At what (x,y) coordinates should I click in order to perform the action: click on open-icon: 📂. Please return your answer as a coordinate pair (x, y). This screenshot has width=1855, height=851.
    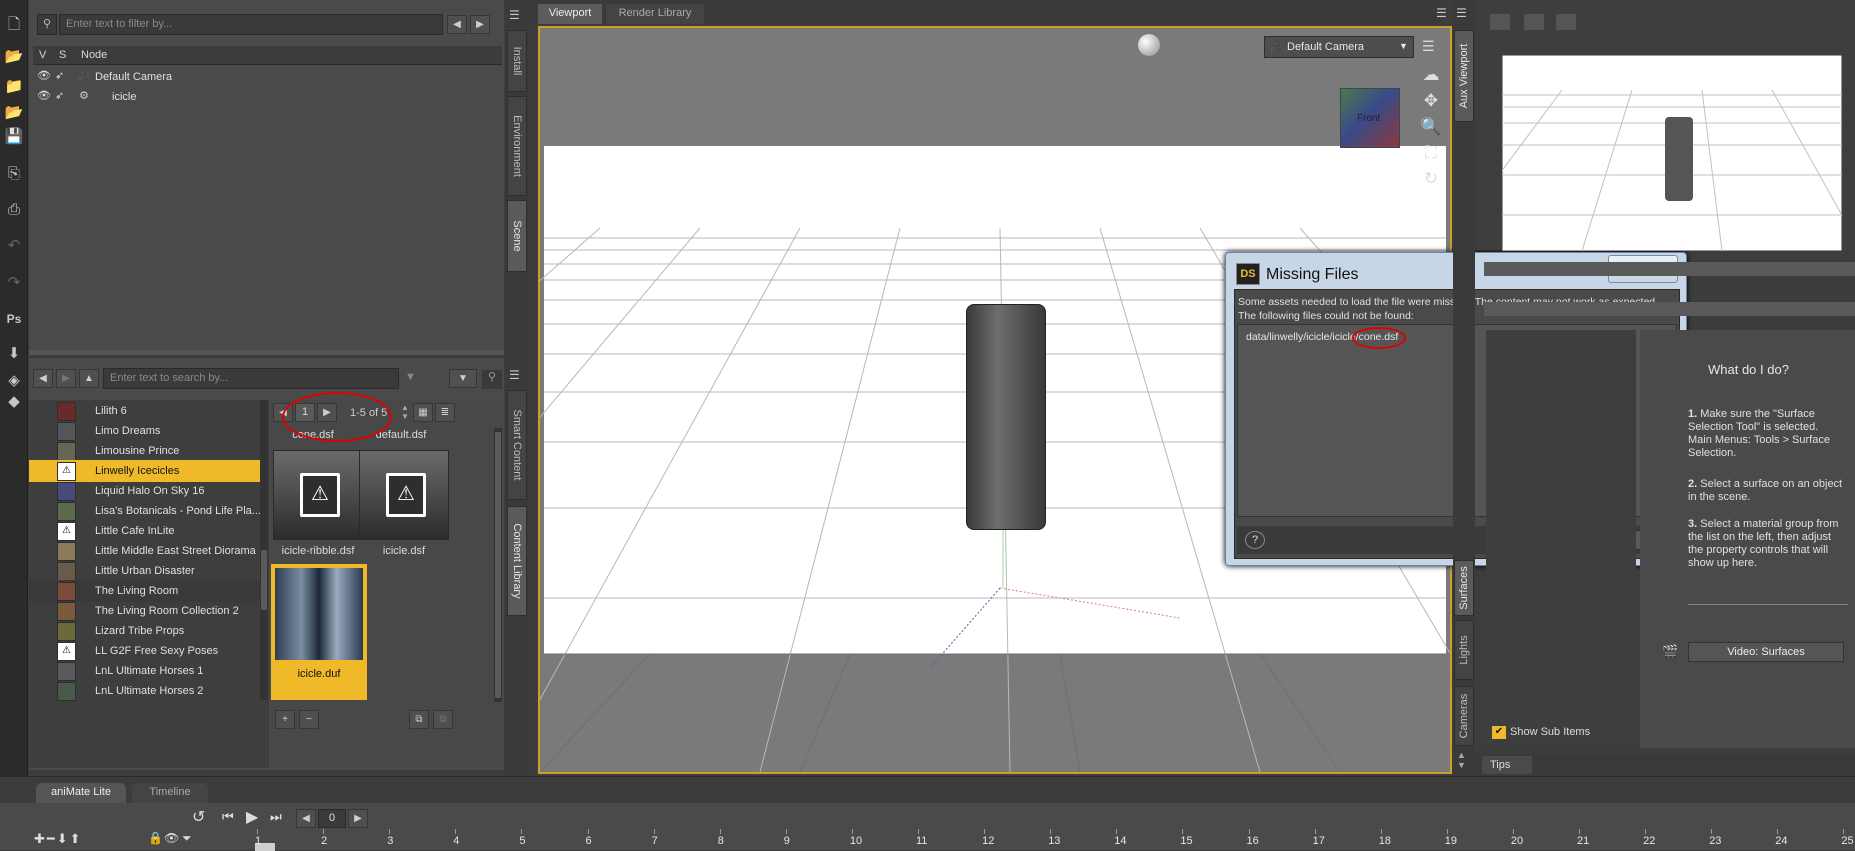
    Looking at the image, I should click on (14, 57).